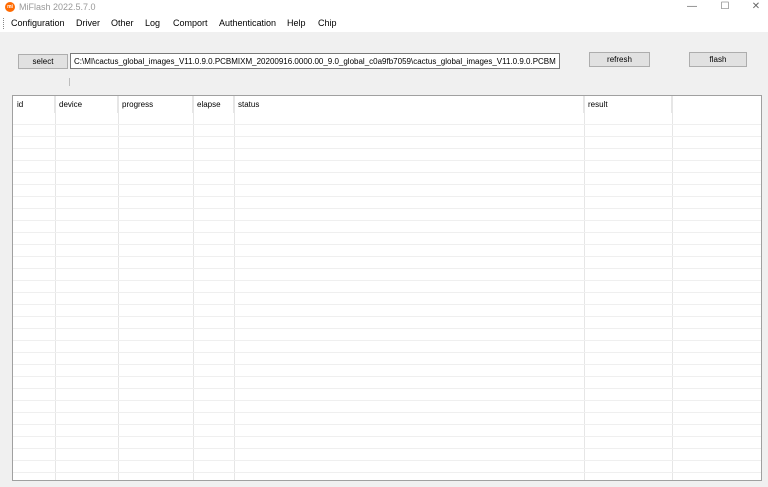  Describe the element at coordinates (718, 59) in the screenshot. I see `flash-button: flash` at that location.